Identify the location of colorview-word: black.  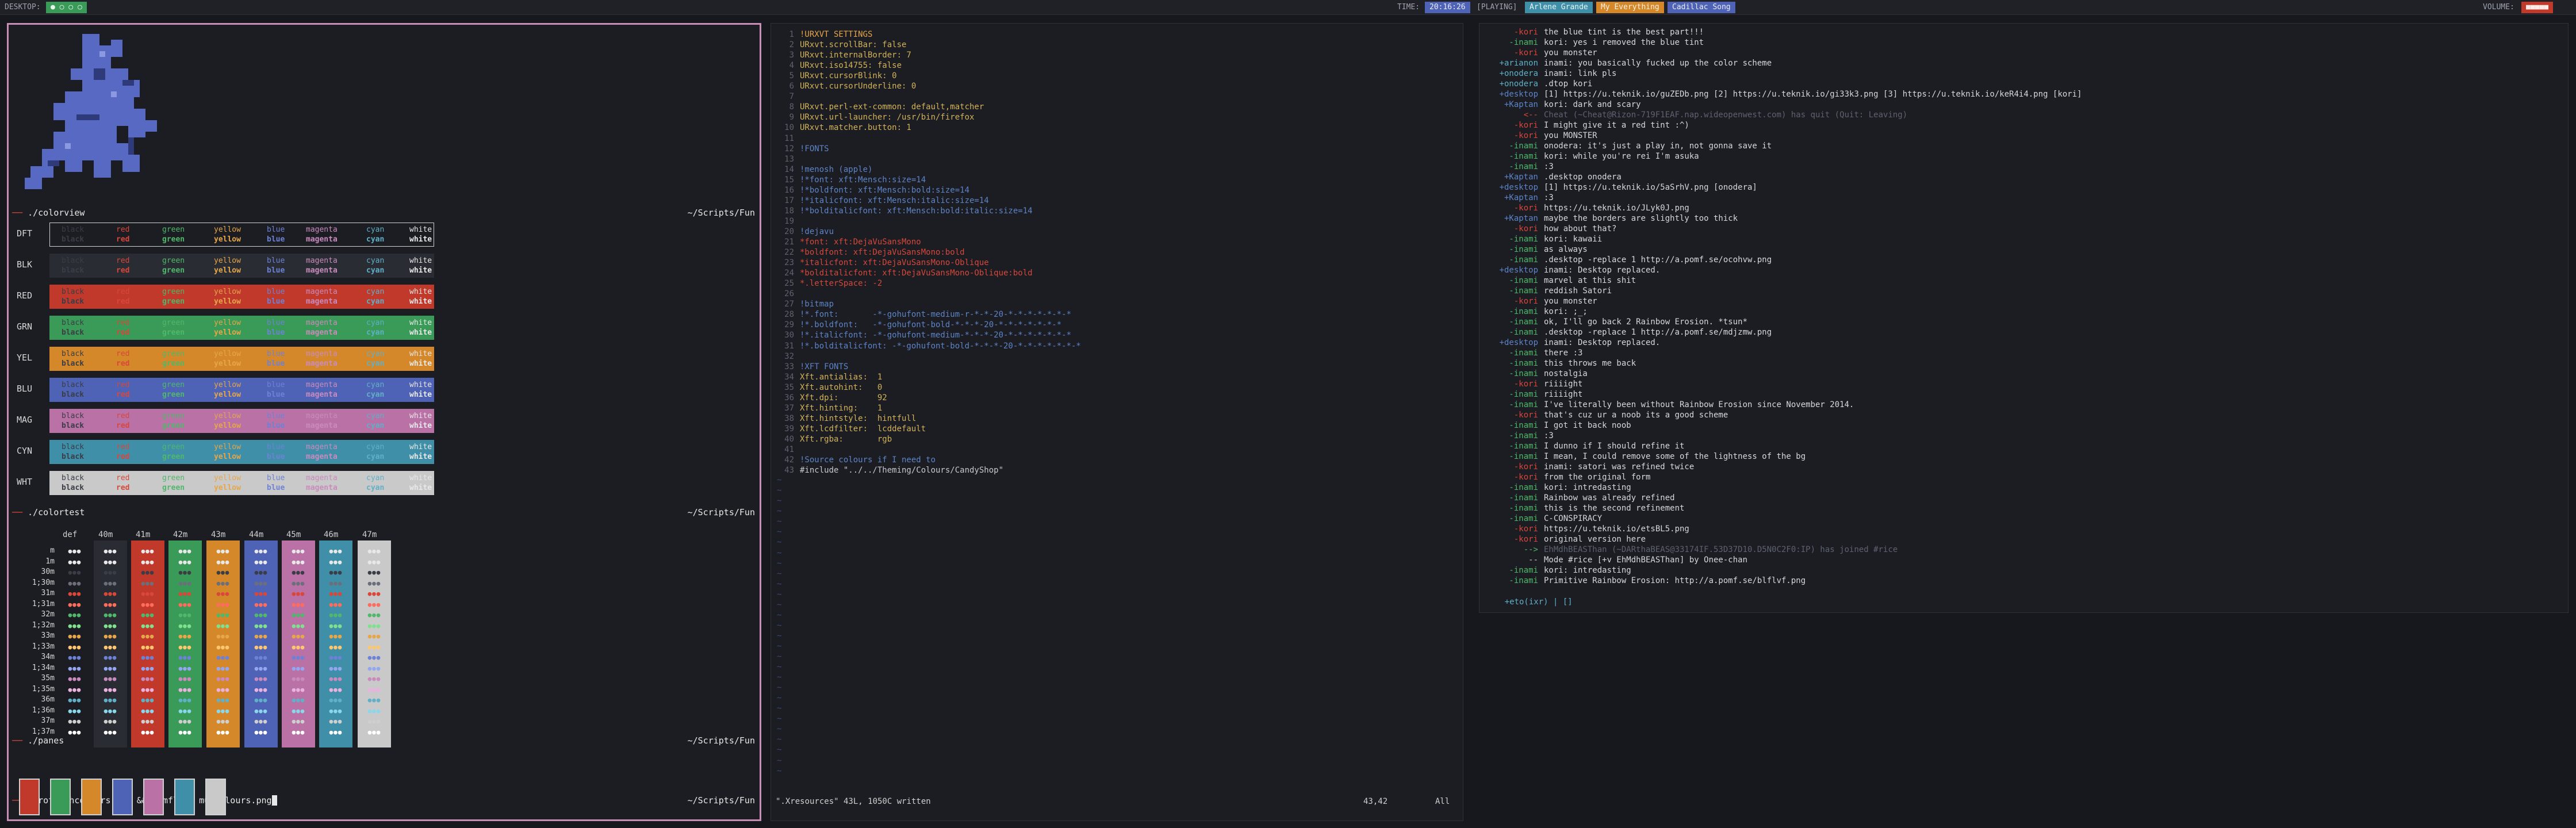
(73, 394).